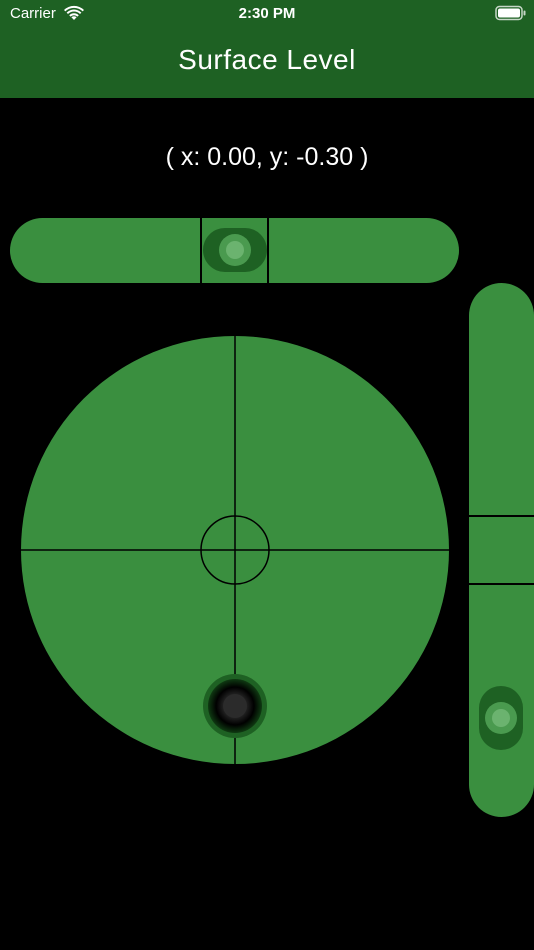 This screenshot has height=950, width=534. I want to click on horizontal-bubble, so click(235, 250).